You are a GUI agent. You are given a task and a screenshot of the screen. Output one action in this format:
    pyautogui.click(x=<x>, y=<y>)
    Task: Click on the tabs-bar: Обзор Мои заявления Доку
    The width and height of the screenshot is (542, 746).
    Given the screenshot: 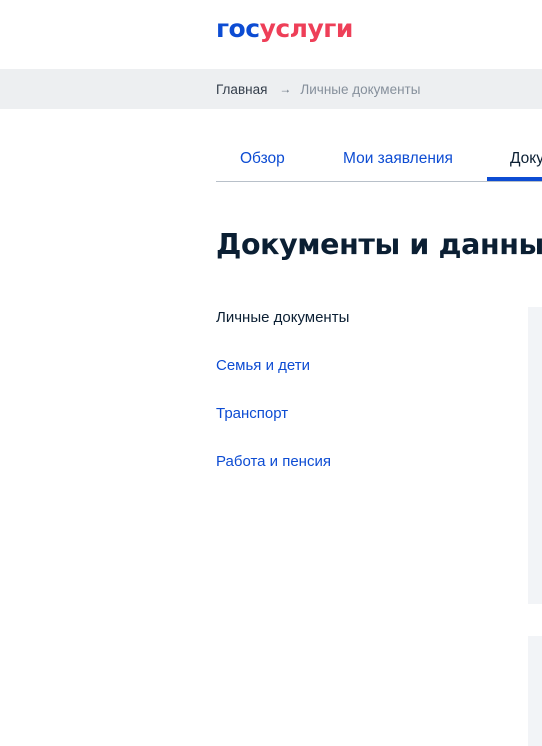 What is the action you would take?
    pyautogui.click(x=379, y=161)
    